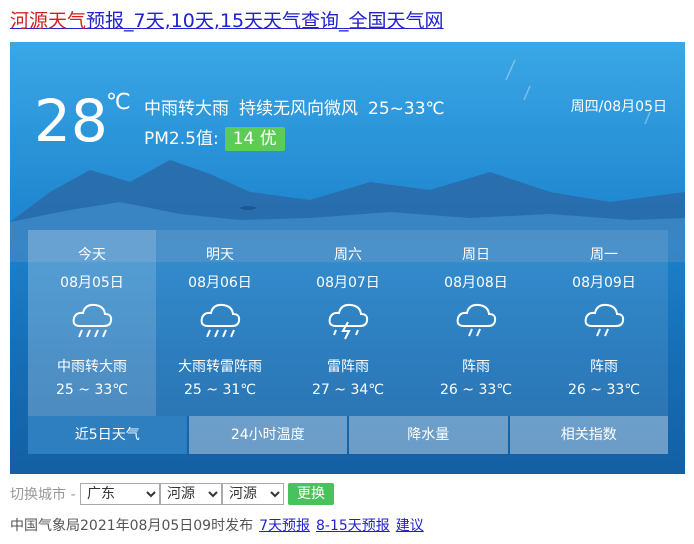 The height and width of the screenshot is (544, 694). I want to click on temperature-unit: ℃, so click(118, 102).